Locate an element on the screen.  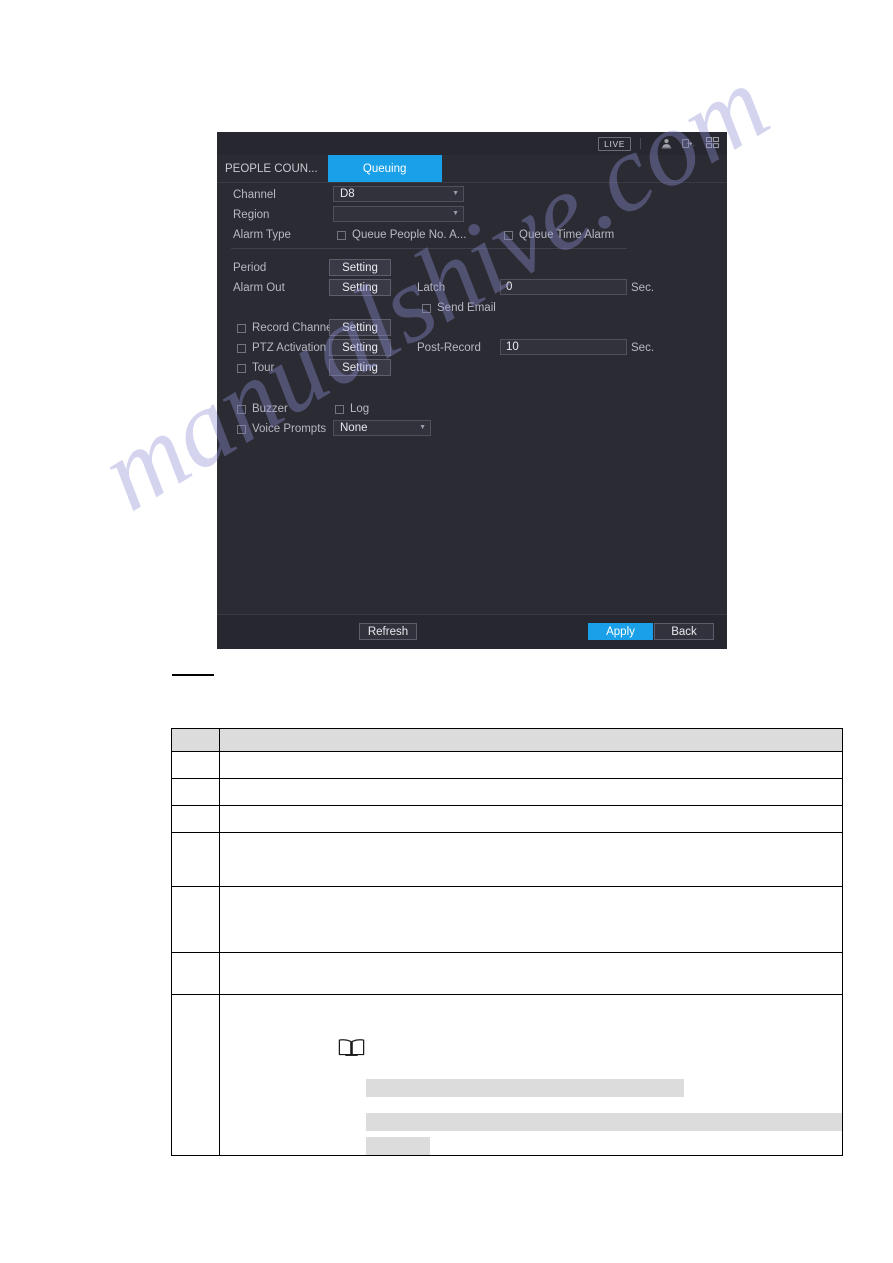
user-icon is located at coordinates (666, 144).